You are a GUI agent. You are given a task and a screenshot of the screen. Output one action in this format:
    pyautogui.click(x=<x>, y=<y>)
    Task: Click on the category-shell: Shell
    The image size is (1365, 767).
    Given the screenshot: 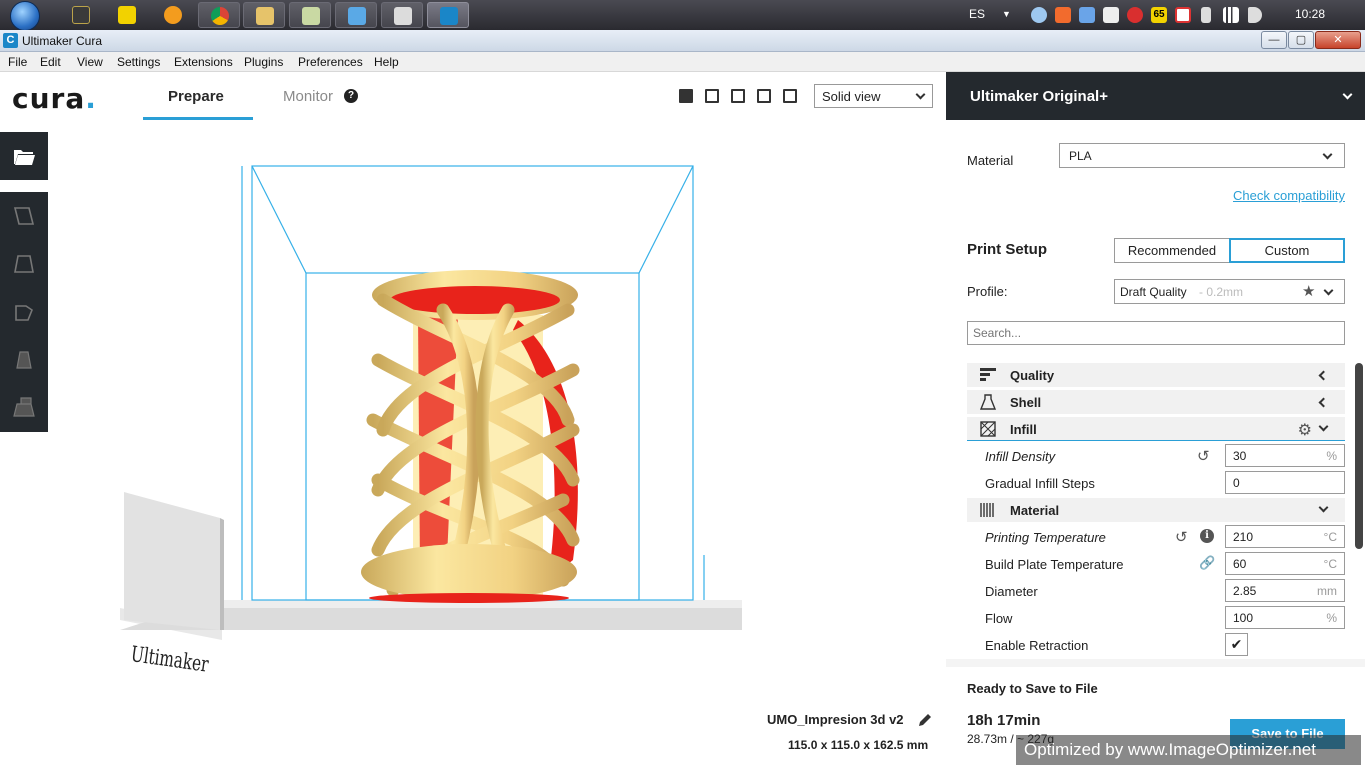 What is the action you would take?
    pyautogui.click(x=1156, y=402)
    